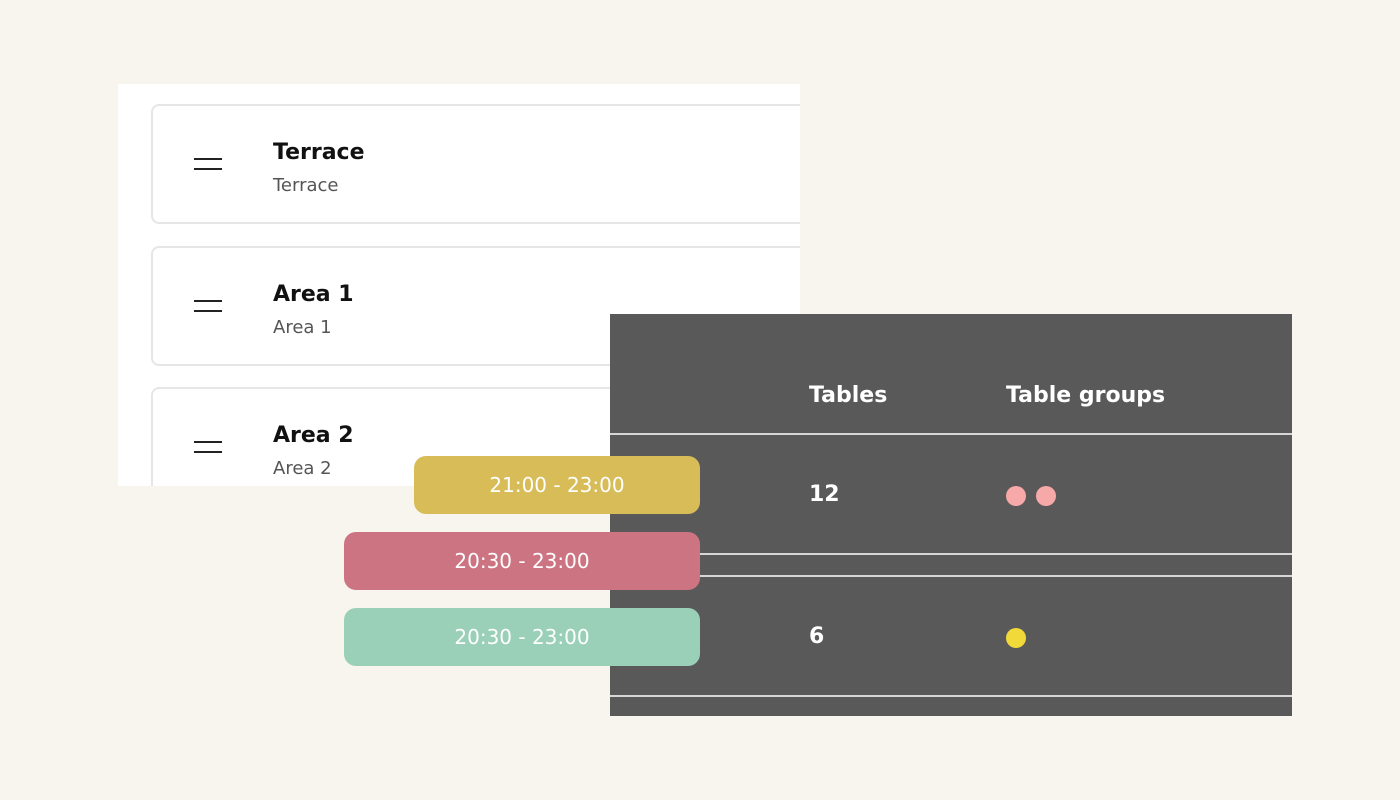 Image resolution: width=1400 pixels, height=800 pixels. I want to click on area-name: Area 1, so click(313, 294).